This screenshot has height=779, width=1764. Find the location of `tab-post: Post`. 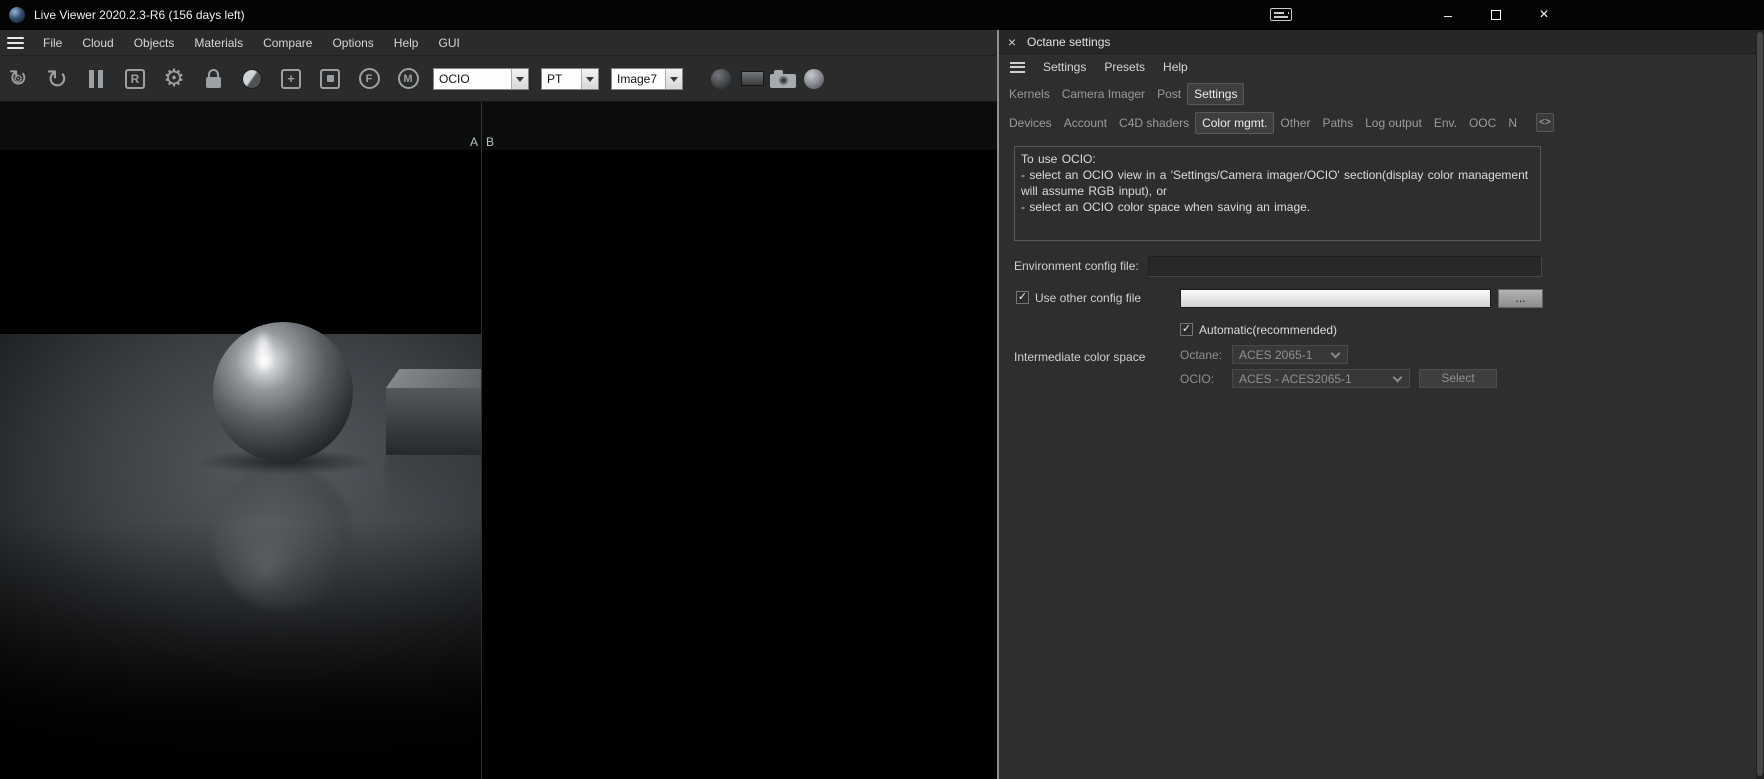

tab-post: Post is located at coordinates (1169, 94).